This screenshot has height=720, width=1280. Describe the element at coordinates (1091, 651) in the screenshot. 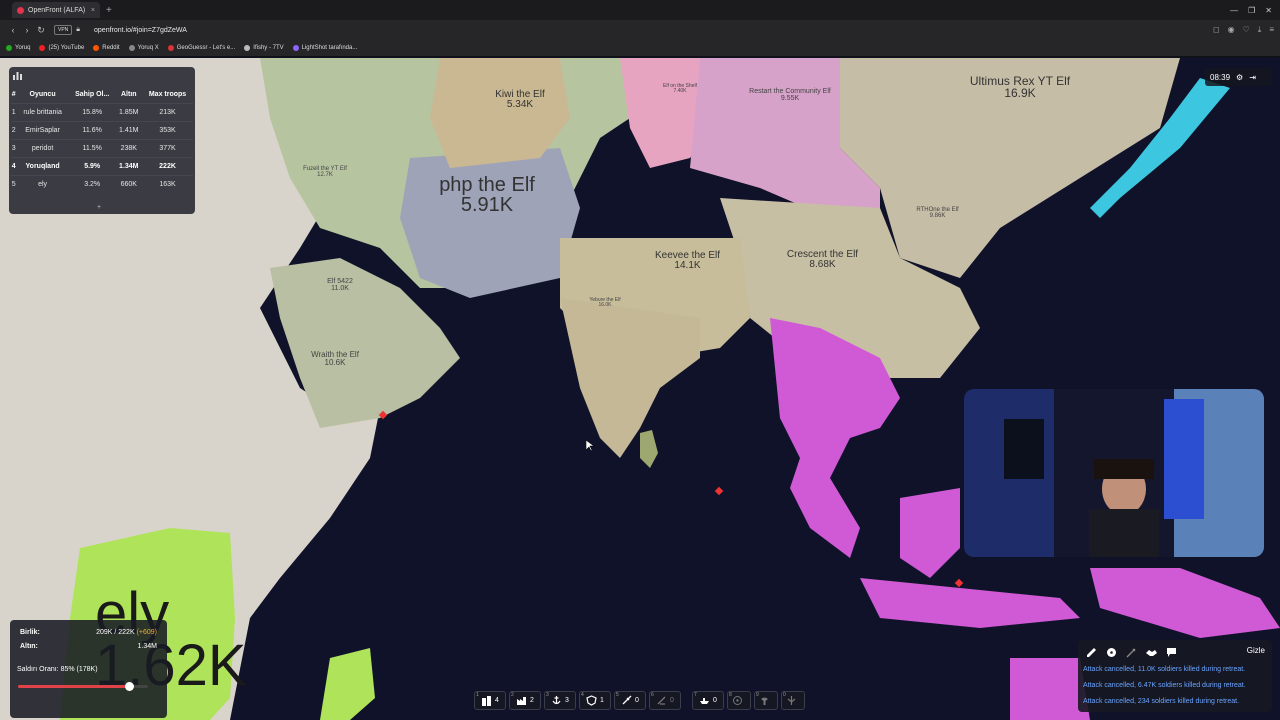

I see `pencil-icon` at that location.